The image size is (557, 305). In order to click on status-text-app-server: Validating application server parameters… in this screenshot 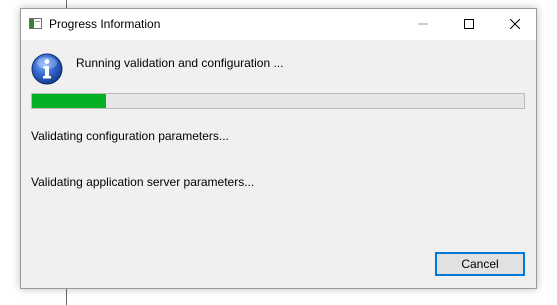, I will do `click(143, 182)`.